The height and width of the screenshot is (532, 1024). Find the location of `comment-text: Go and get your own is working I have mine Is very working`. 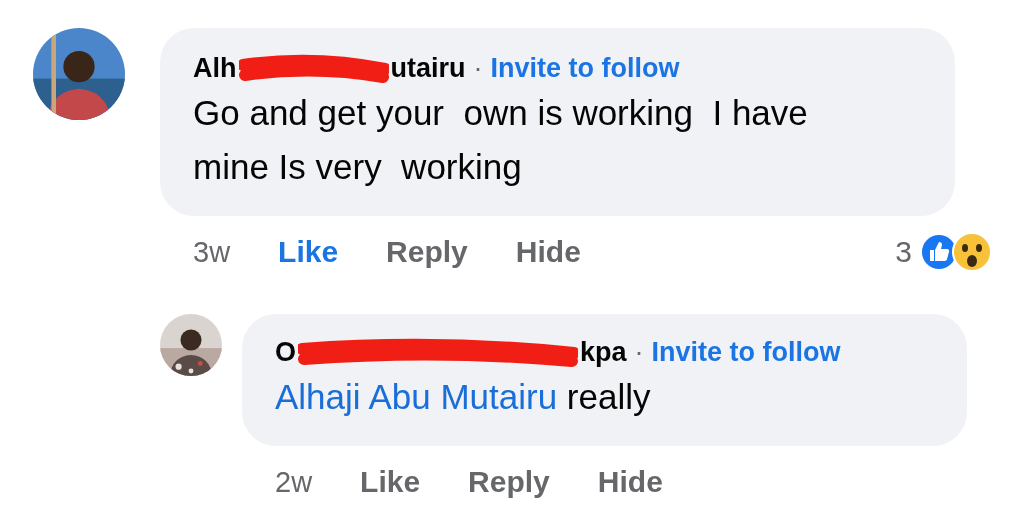

comment-text: Go and get your own is working I have mine Is very working is located at coordinates (501, 140).